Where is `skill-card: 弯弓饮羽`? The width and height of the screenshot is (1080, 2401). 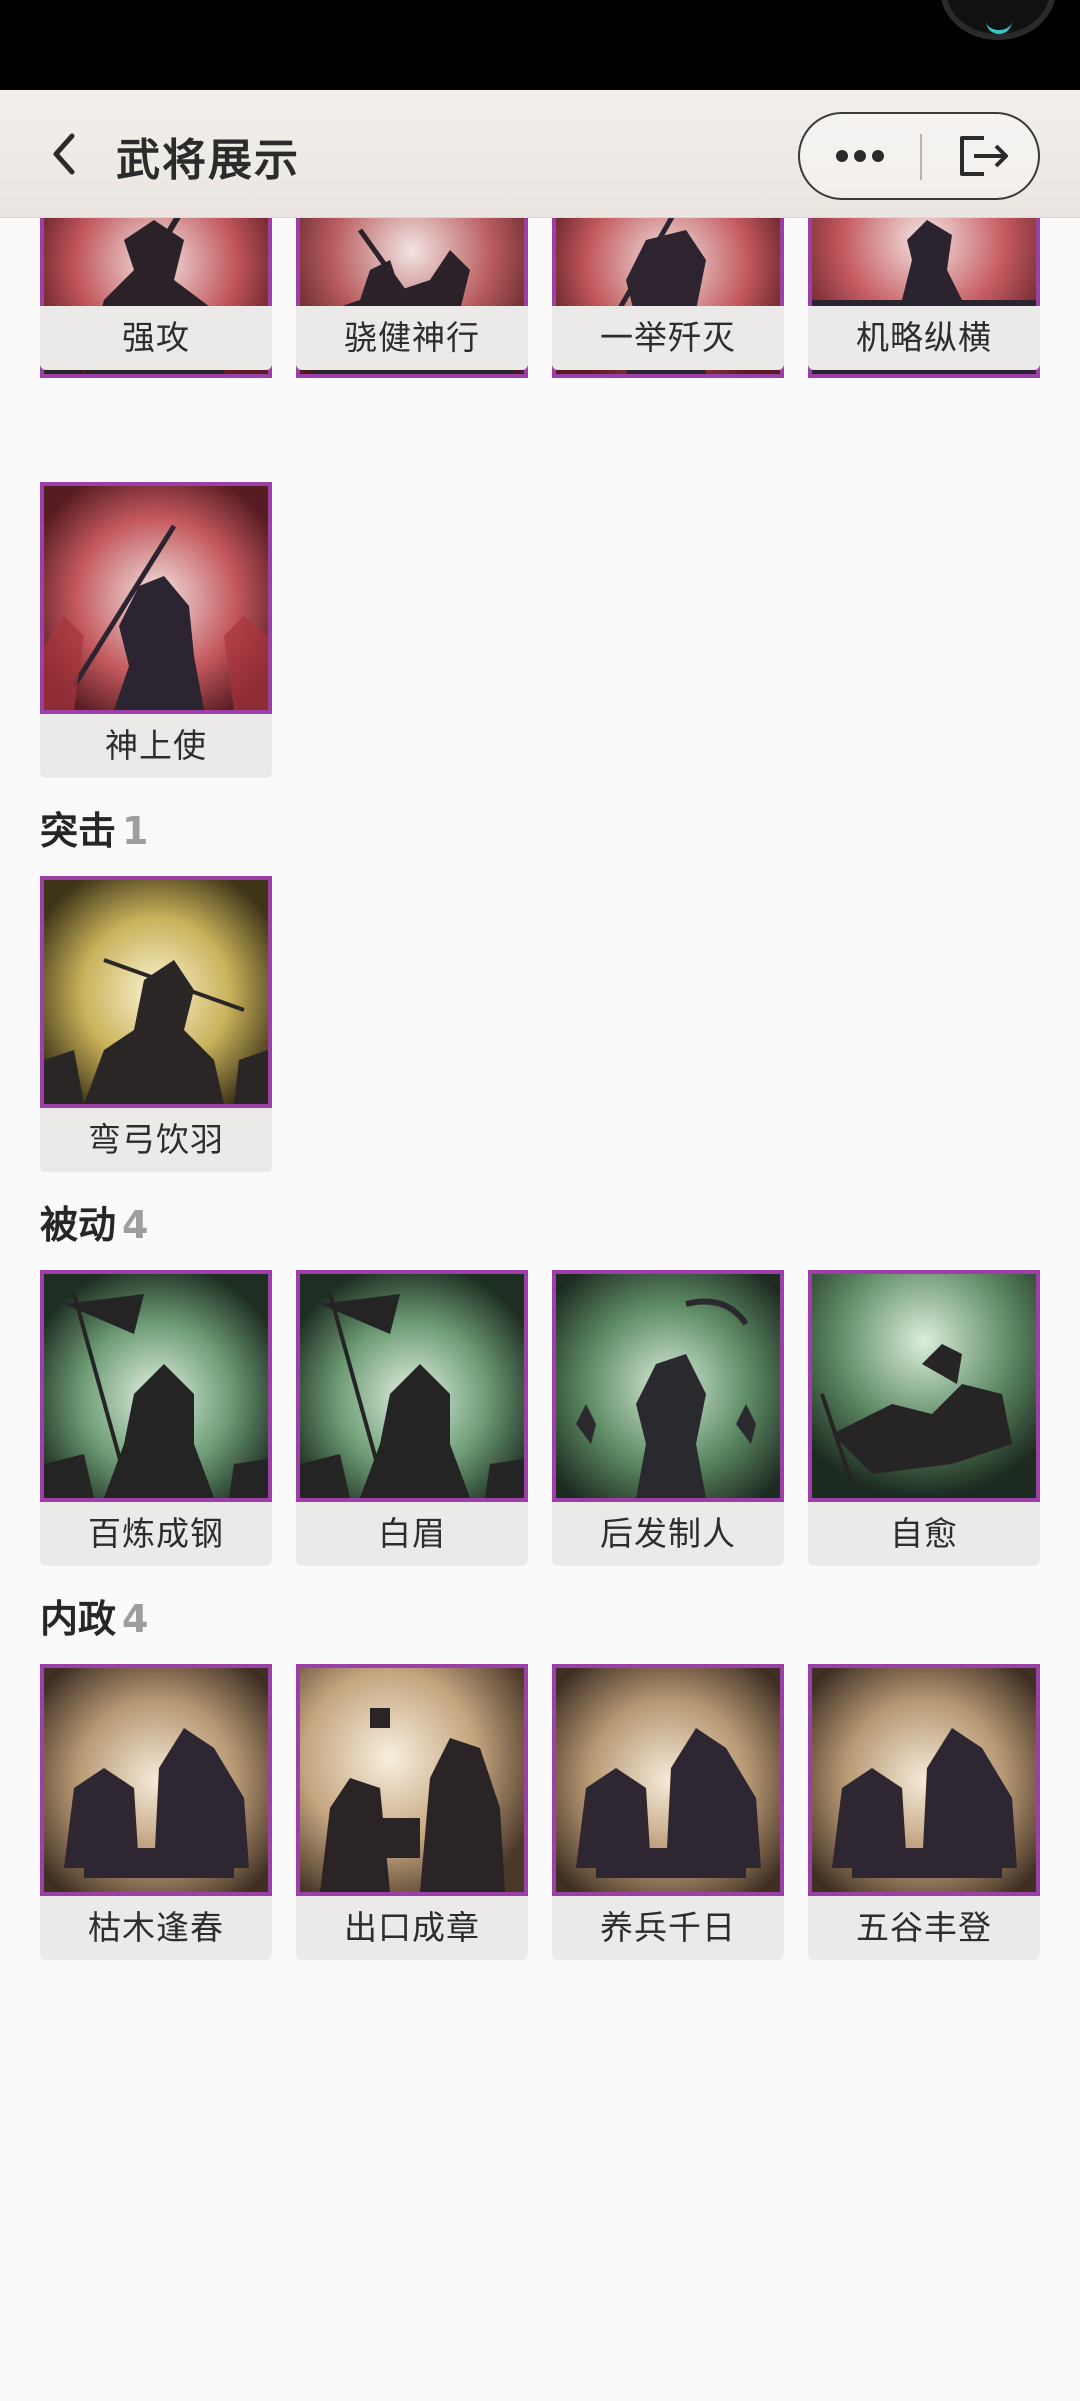 skill-card: 弯弓饮羽 is located at coordinates (156, 1024).